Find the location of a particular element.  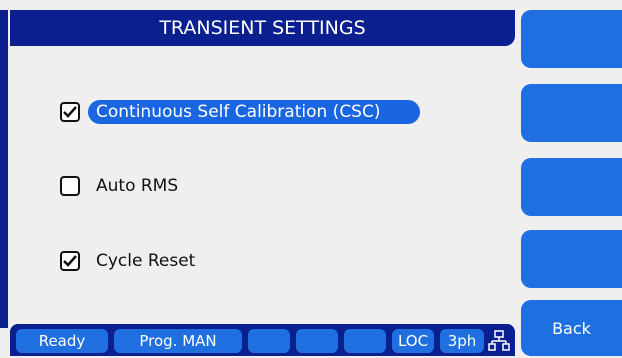

setting-auto-rms: Auto RMS is located at coordinates (123, 186).